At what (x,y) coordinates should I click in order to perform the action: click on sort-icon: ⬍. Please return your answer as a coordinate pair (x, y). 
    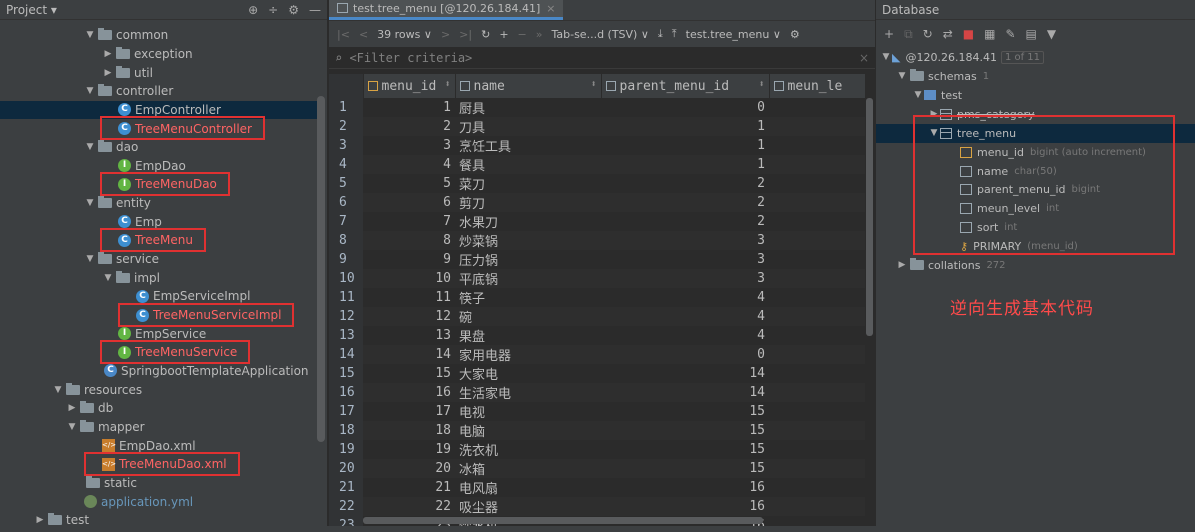
    Looking at the image, I should click on (447, 84).